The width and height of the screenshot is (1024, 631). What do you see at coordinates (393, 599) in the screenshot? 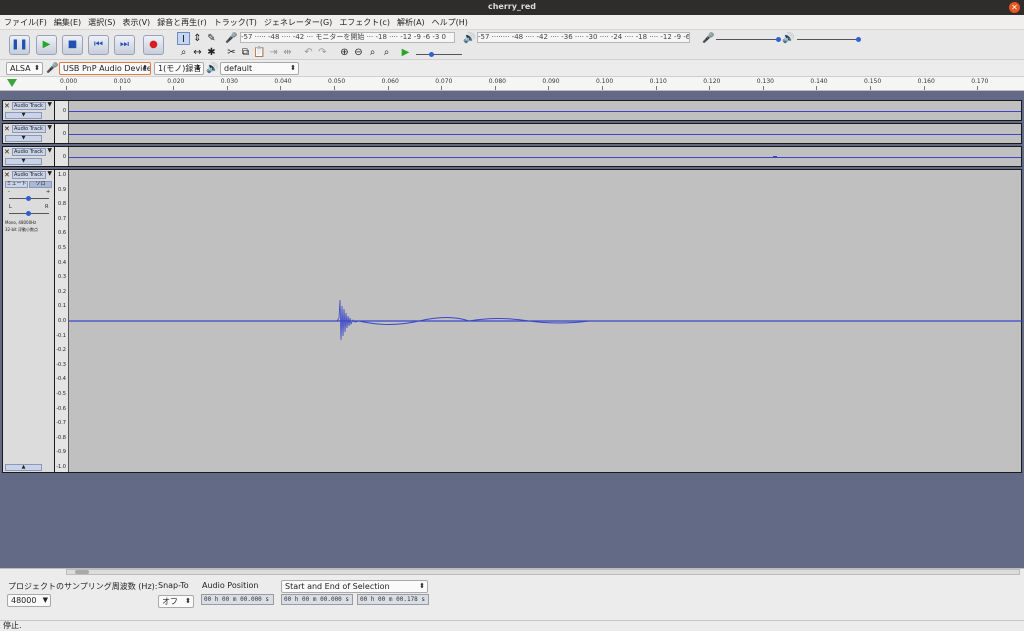
I see `selection-end-field: 00 h 00 m 00.178 s` at bounding box center [393, 599].